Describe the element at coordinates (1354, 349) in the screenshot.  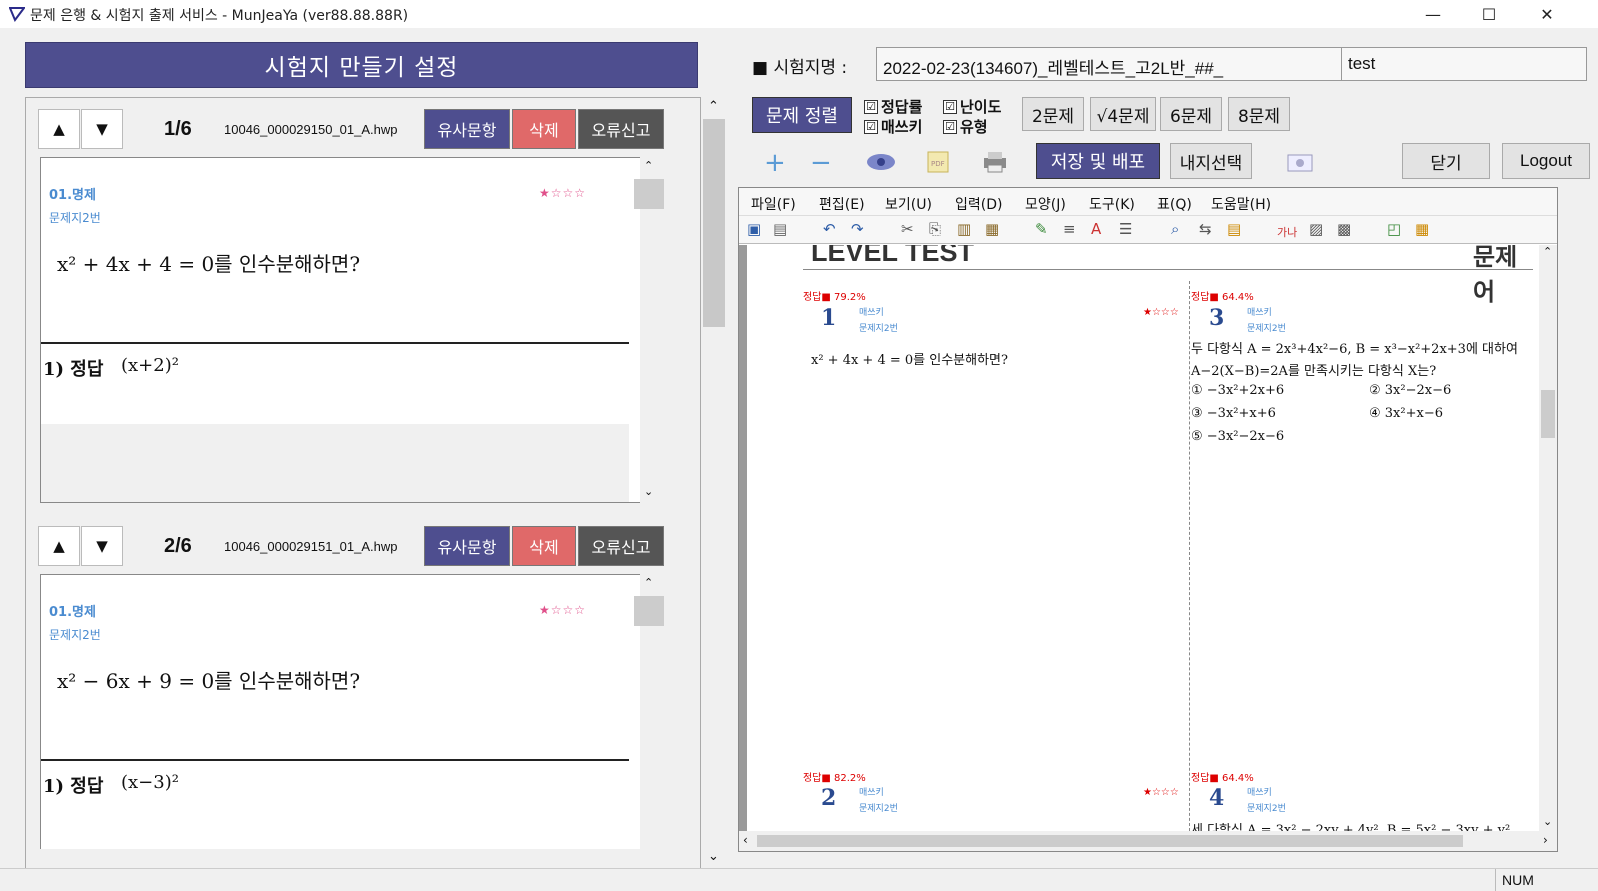
I see `problem-text-line1: 두 다항식 A = 2x³+4x²−6, B = x³−x²+2x+3에 대하여` at that location.